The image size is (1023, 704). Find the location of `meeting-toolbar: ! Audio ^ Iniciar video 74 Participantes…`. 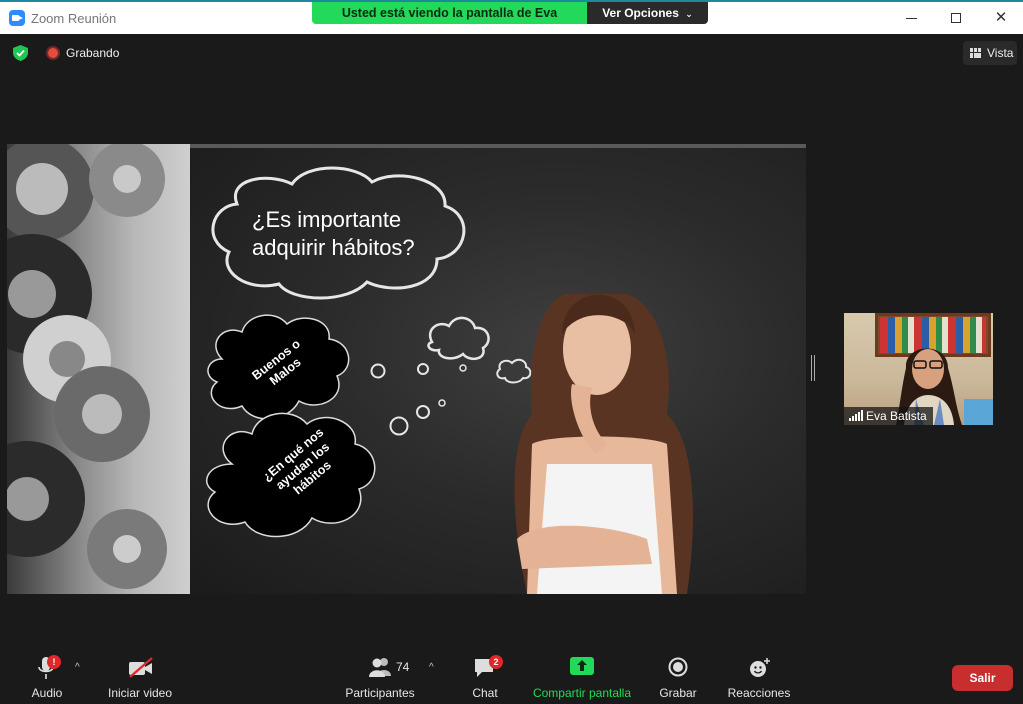

meeting-toolbar: ! Audio ^ Iniciar video 74 Participantes… is located at coordinates (511, 675).